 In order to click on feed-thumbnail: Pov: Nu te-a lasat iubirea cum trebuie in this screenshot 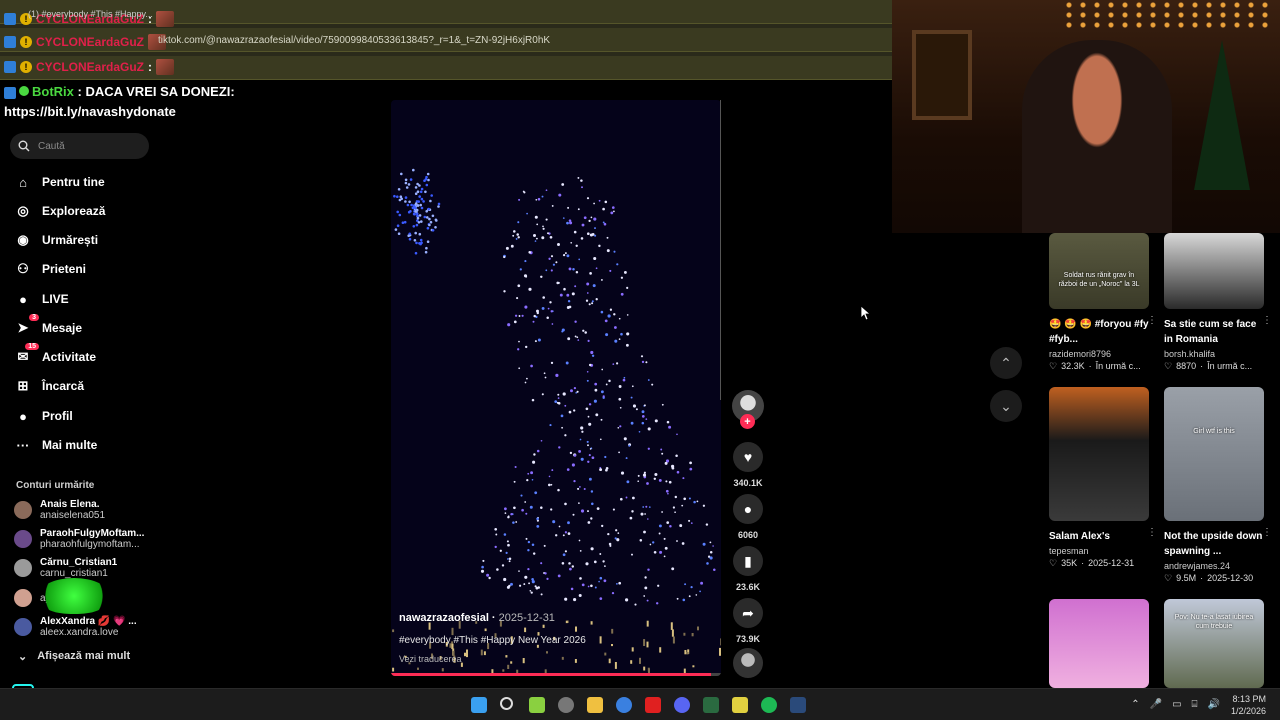, I will do `click(1214, 643)`.